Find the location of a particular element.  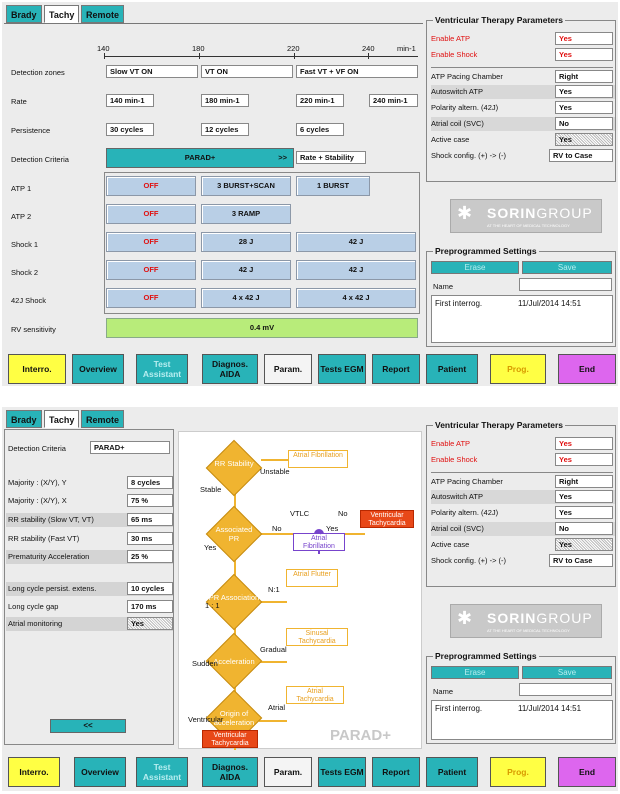

shock1-label: Shock 1 is located at coordinates (25, 244).